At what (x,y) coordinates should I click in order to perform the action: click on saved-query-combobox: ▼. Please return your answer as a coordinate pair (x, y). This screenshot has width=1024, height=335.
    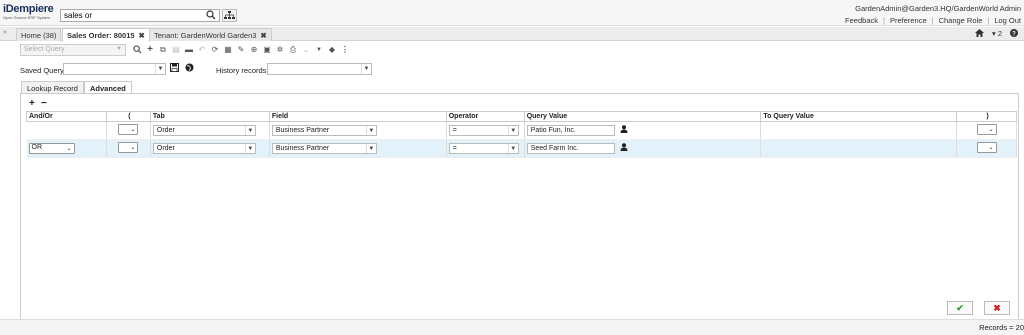
    Looking at the image, I should click on (114, 69).